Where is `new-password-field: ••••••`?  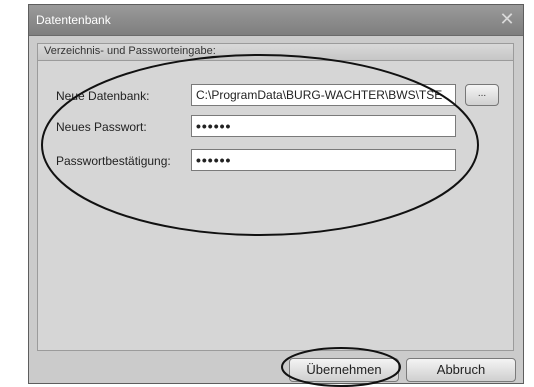 new-password-field: •••••• is located at coordinates (323, 126).